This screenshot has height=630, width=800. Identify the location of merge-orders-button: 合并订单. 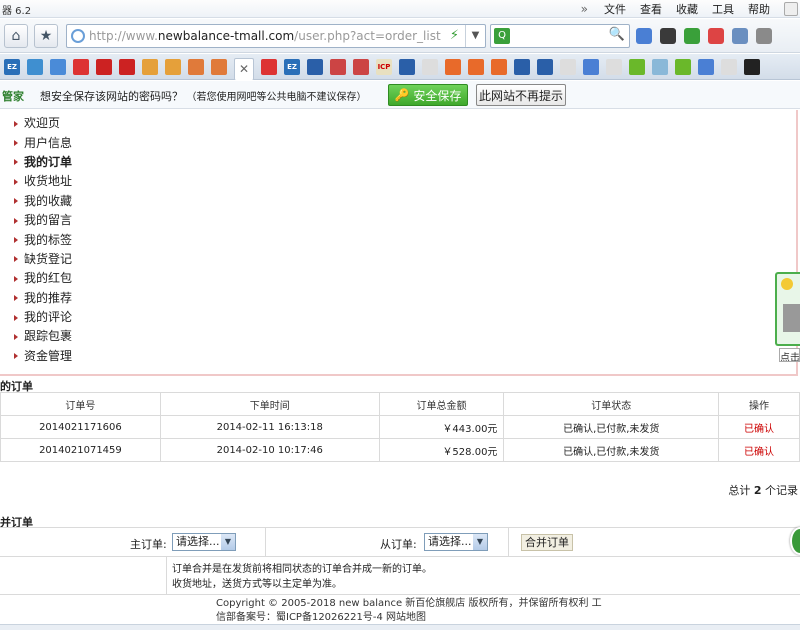
(547, 542).